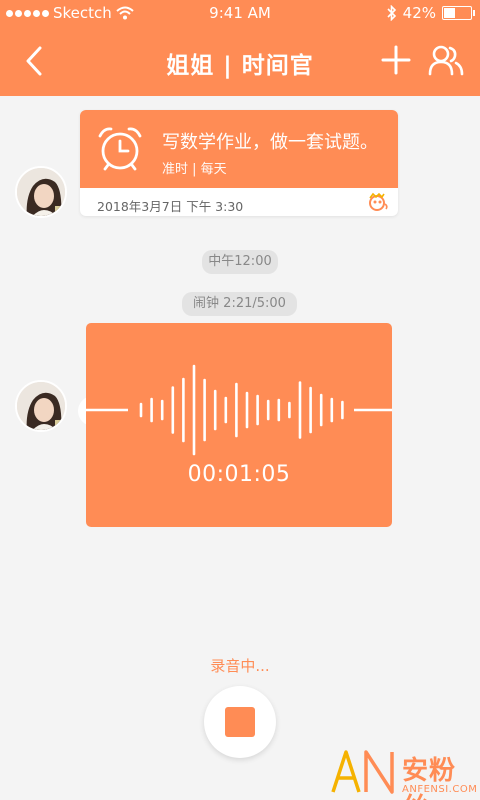 This screenshot has height=800, width=480. Describe the element at coordinates (239, 474) in the screenshot. I see `voice-duration: 00:01:05` at that location.